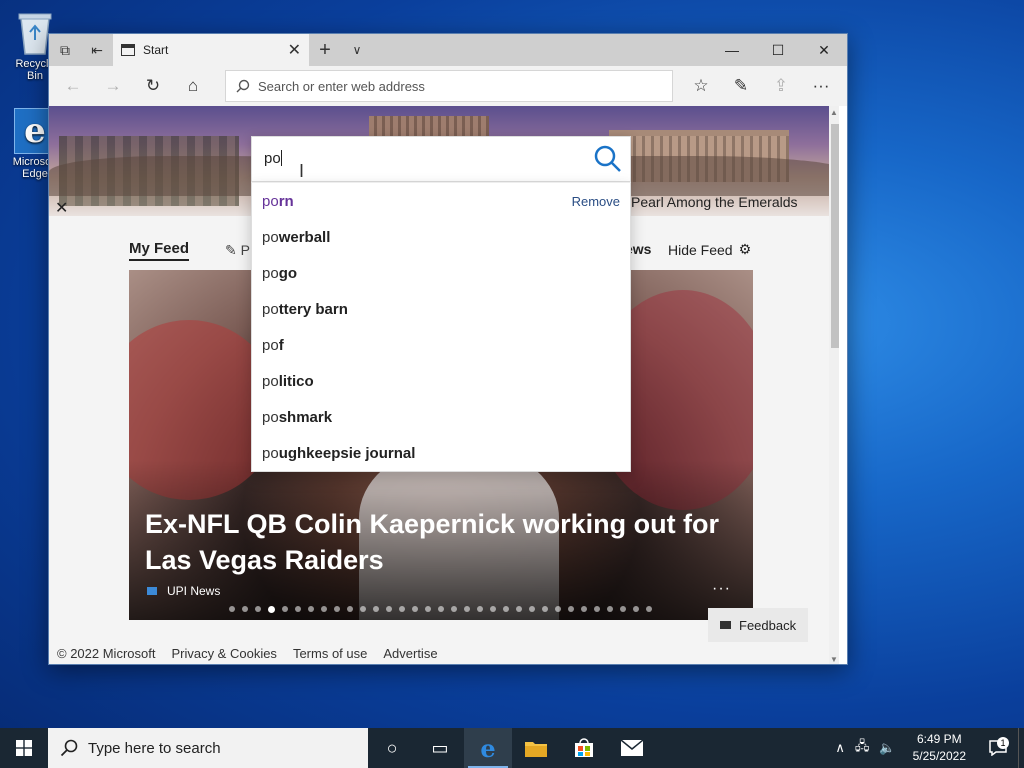 This screenshot has height=768, width=1024. I want to click on minimize-button: —, so click(732, 50).